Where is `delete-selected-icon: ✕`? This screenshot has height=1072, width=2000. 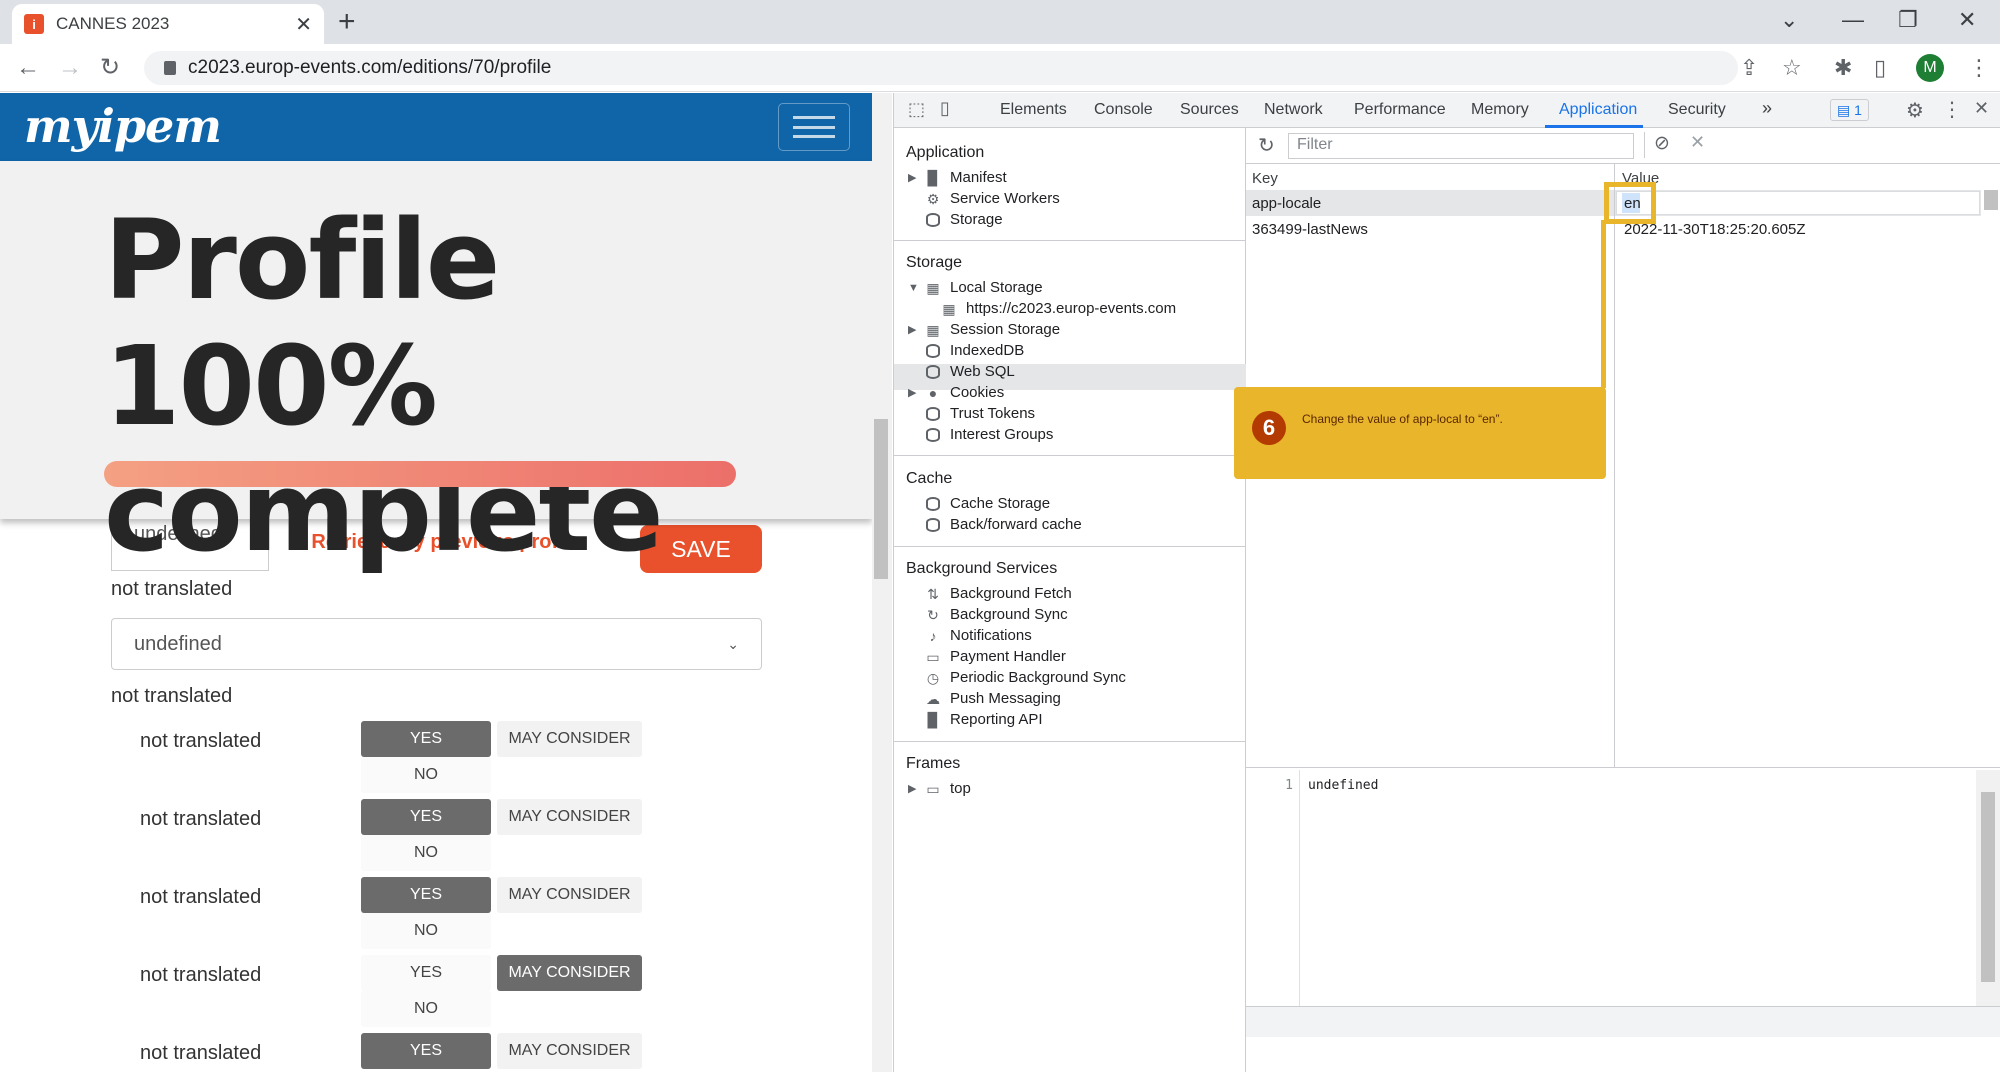
delete-selected-icon: ✕ is located at coordinates (1697, 142).